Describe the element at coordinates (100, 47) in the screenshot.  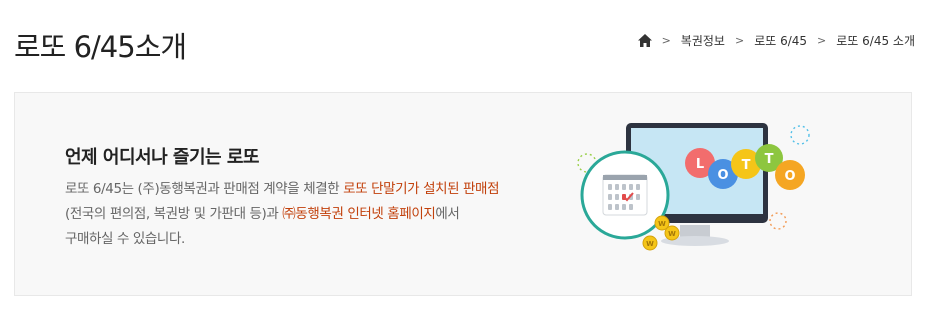
I see `page-title: 로또 6/45소개` at that location.